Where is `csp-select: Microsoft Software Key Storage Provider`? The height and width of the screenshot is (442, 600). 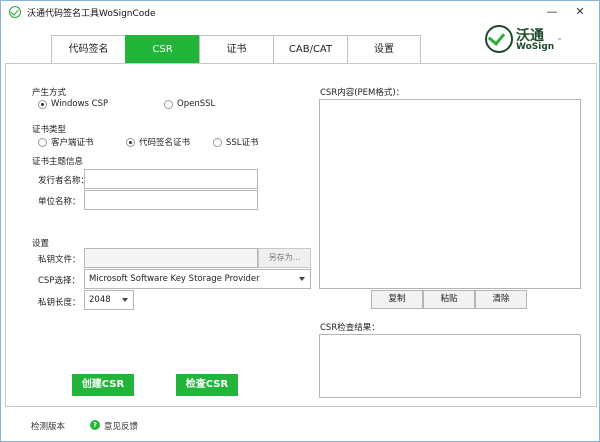
csp-select: Microsoft Software Key Storage Provider is located at coordinates (197, 279).